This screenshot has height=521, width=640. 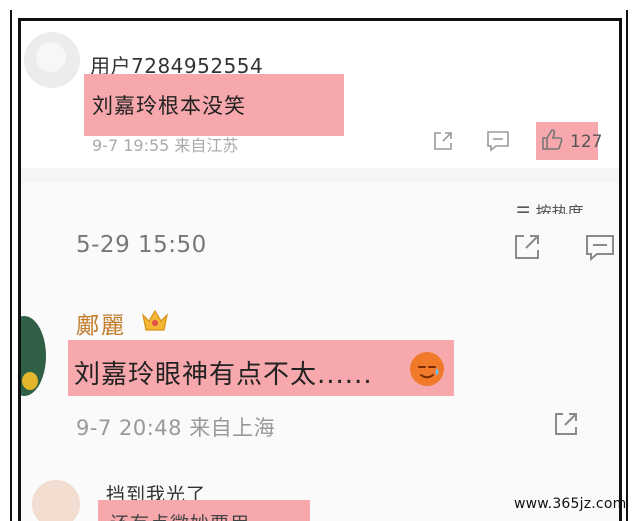 I want to click on sort-label: 按热度, so click(x=559, y=208).